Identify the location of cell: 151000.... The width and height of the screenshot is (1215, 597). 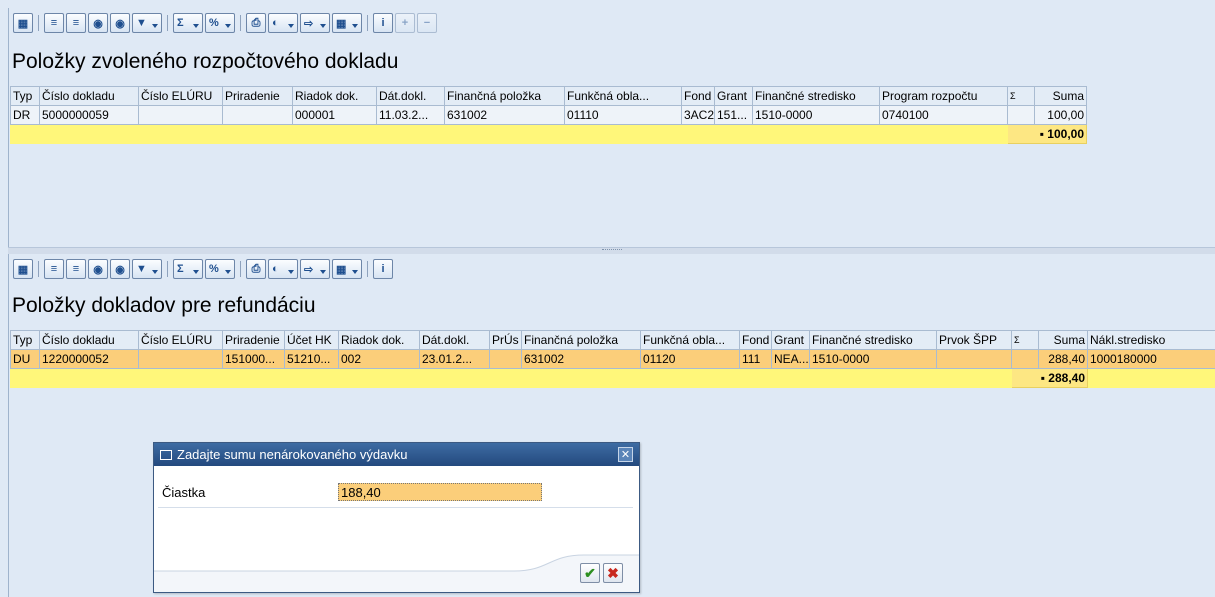
(253, 359).